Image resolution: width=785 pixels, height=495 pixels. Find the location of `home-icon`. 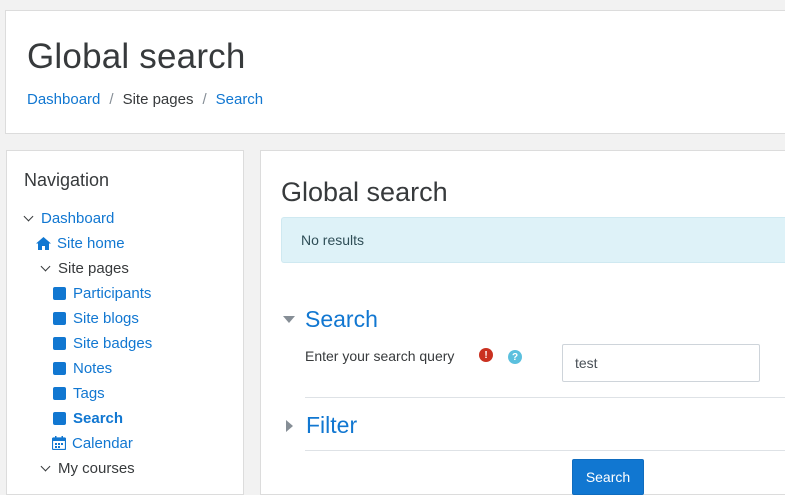

home-icon is located at coordinates (43, 243).